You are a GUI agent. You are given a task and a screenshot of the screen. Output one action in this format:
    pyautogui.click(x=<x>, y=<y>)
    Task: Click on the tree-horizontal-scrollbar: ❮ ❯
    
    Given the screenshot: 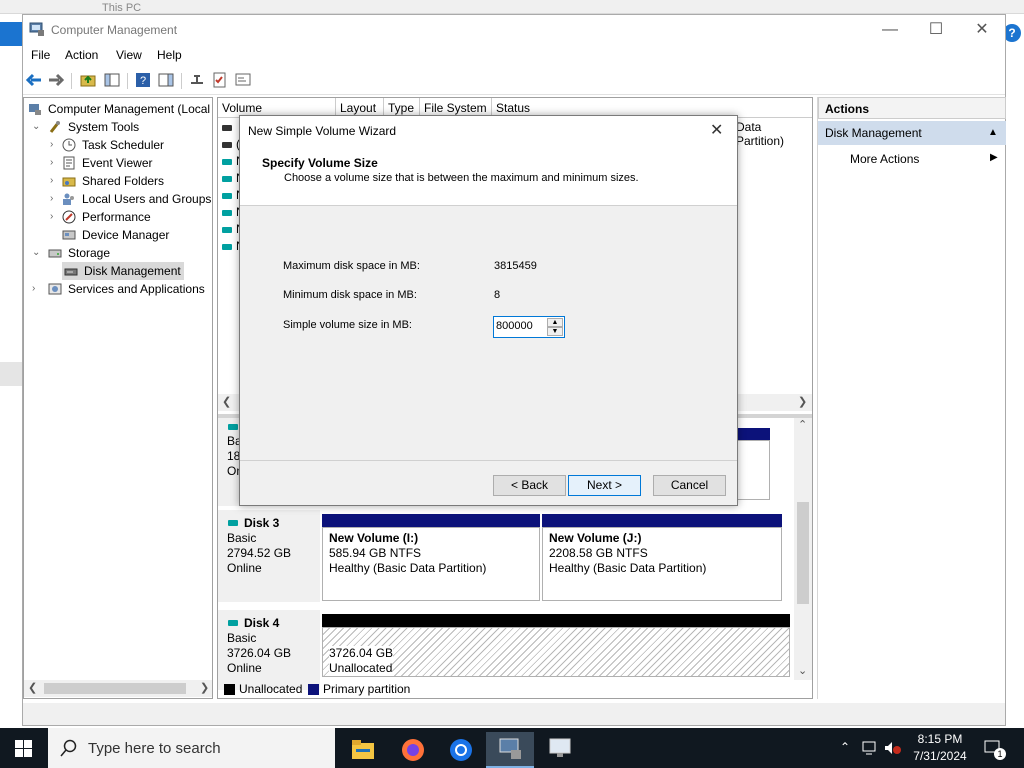 What is the action you would take?
    pyautogui.click(x=118, y=688)
    